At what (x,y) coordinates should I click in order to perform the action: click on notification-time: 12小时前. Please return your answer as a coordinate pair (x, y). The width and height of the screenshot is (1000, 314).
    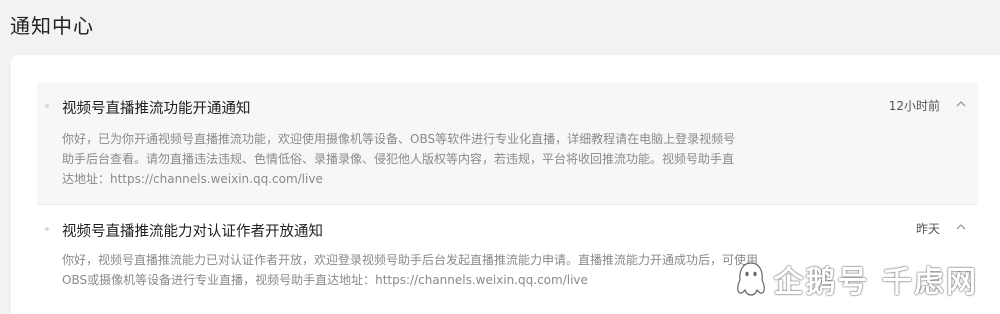
    Looking at the image, I should click on (914, 106).